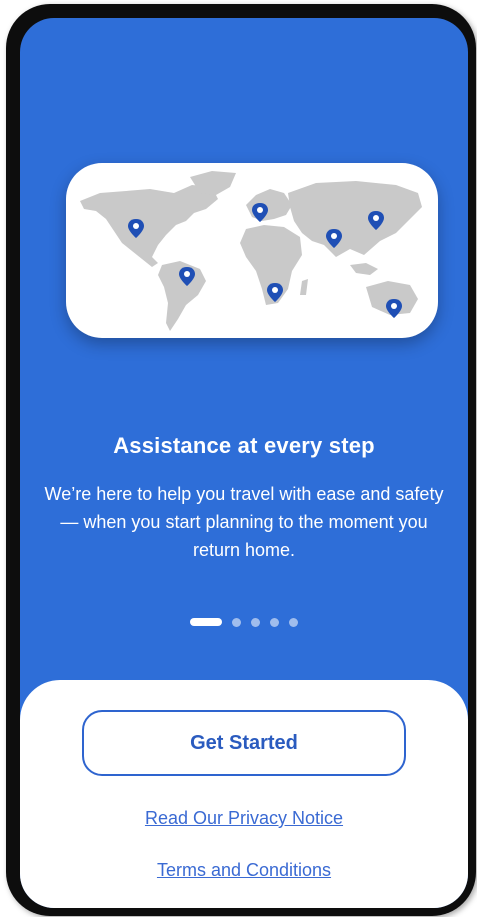 The height and width of the screenshot is (917, 477). What do you see at coordinates (244, 818) in the screenshot?
I see `privacy-notice-link: Read Our Privacy Notice` at bounding box center [244, 818].